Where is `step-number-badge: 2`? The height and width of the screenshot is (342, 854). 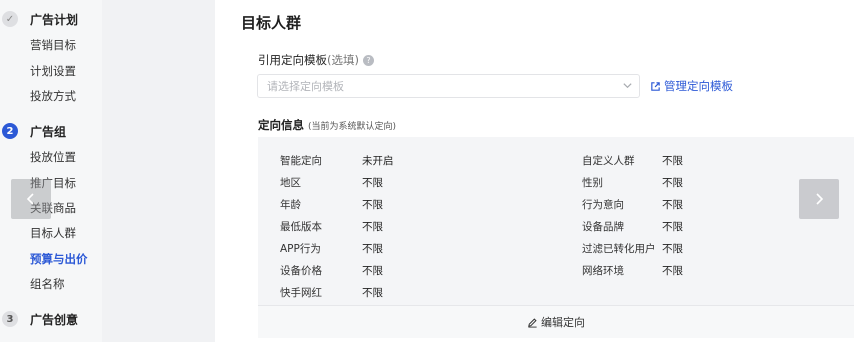
step-number-badge: 2 is located at coordinates (10, 131).